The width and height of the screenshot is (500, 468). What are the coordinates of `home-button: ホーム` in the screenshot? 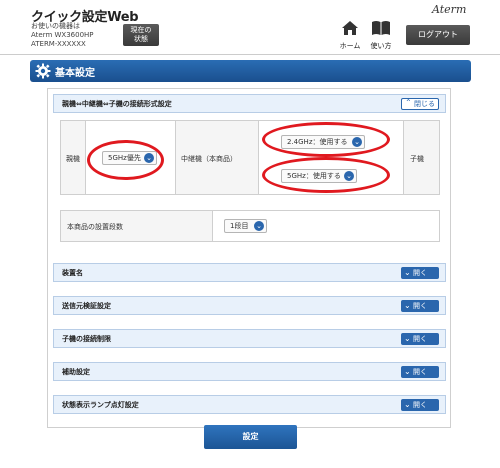 It's located at (350, 35).